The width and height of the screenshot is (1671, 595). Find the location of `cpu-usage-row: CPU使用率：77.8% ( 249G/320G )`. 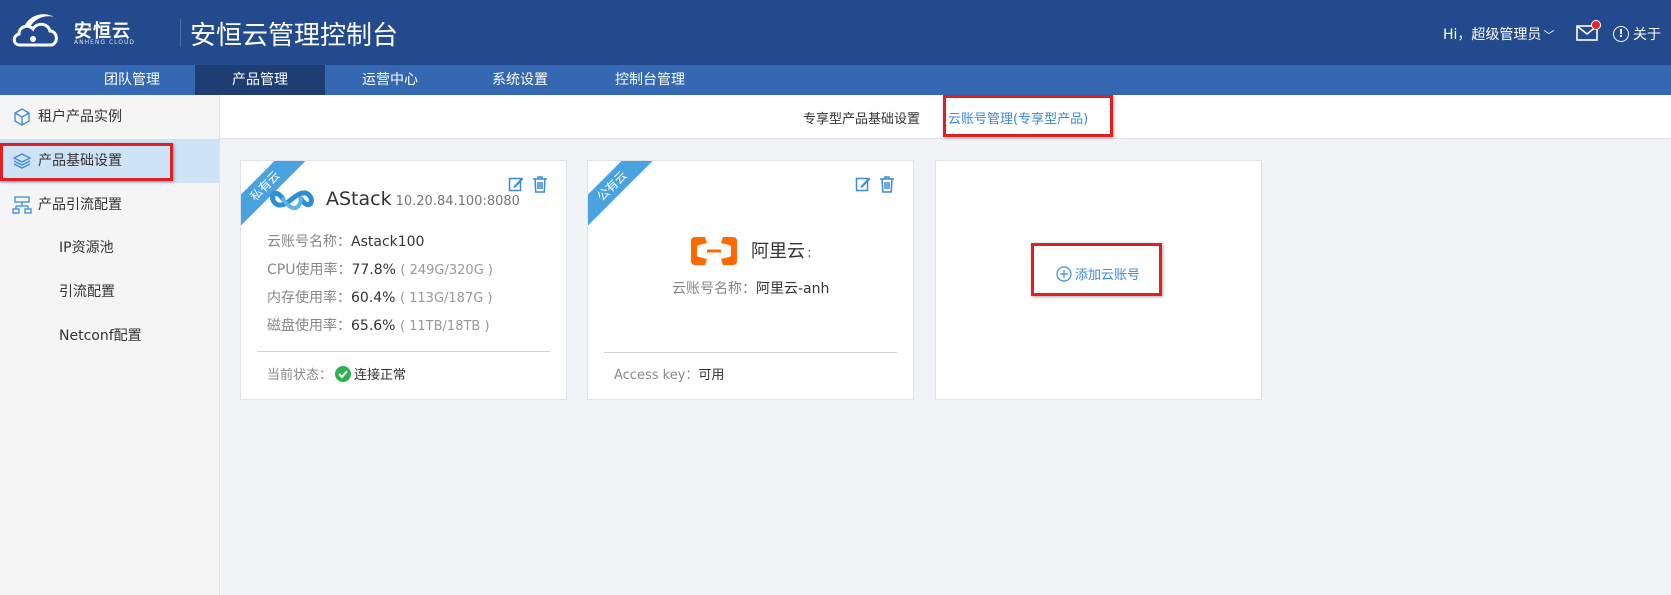

cpu-usage-row: CPU使用率：77.8% ( 249G/320G ) is located at coordinates (380, 269).